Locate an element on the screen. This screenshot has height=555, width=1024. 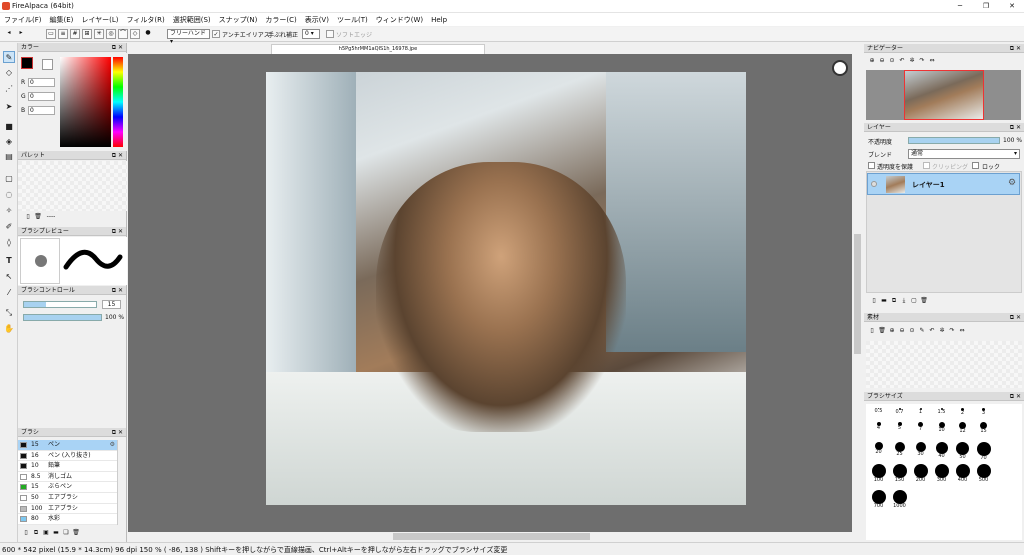
brush-size-option: 700 is located at coordinates (878, 503).